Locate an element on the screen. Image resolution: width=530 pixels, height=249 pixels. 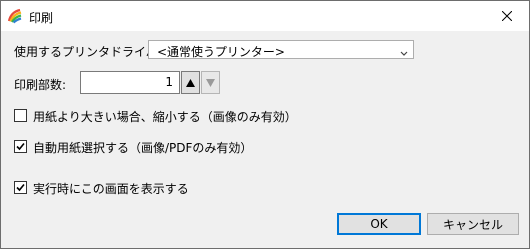
close-icon is located at coordinates (507, 16).